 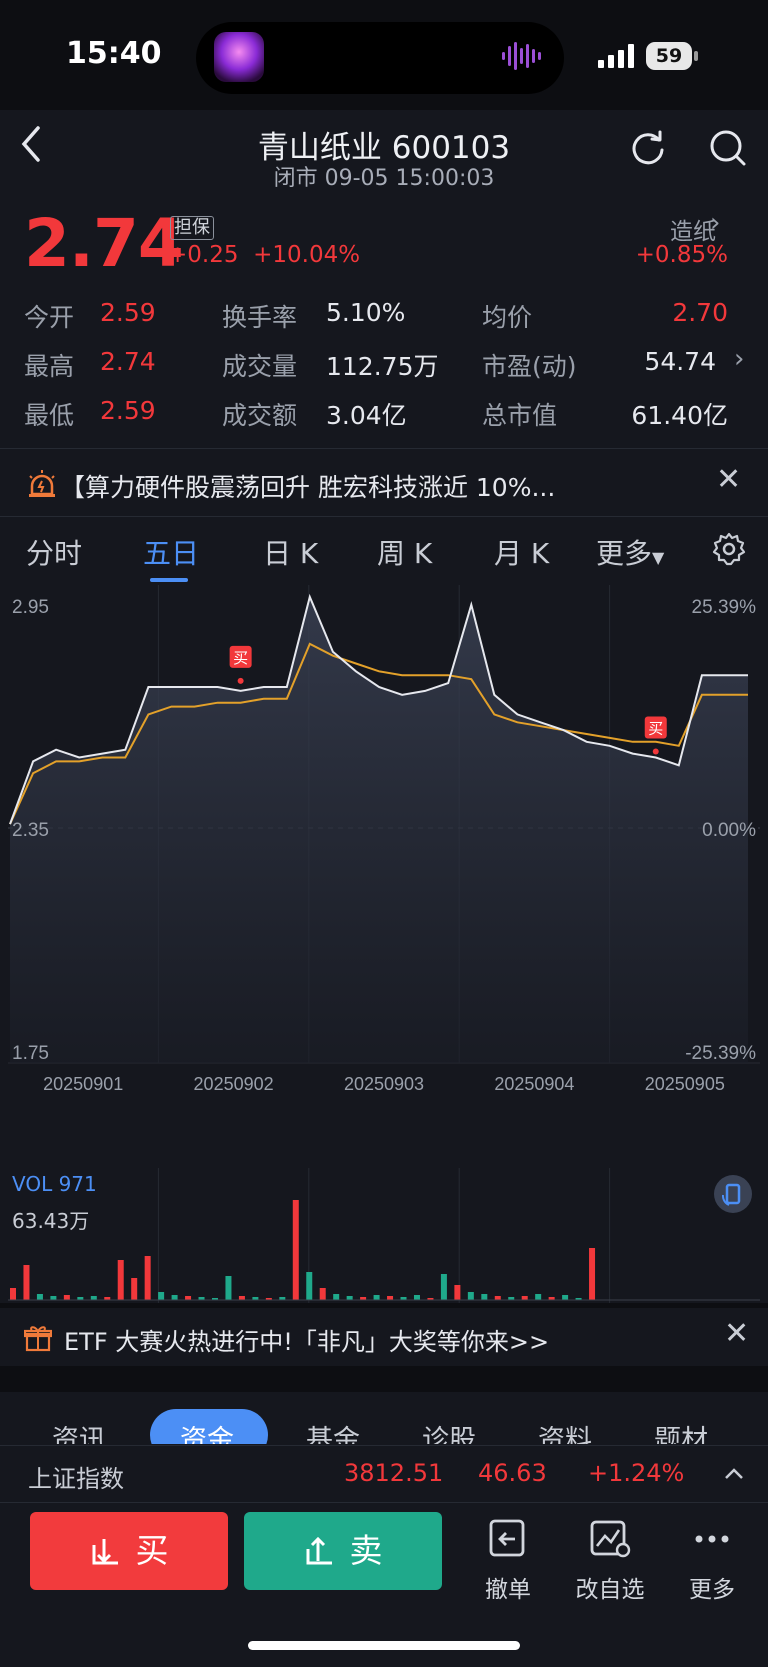 I want to click on chevron-up-icon, so click(x=734, y=1473).